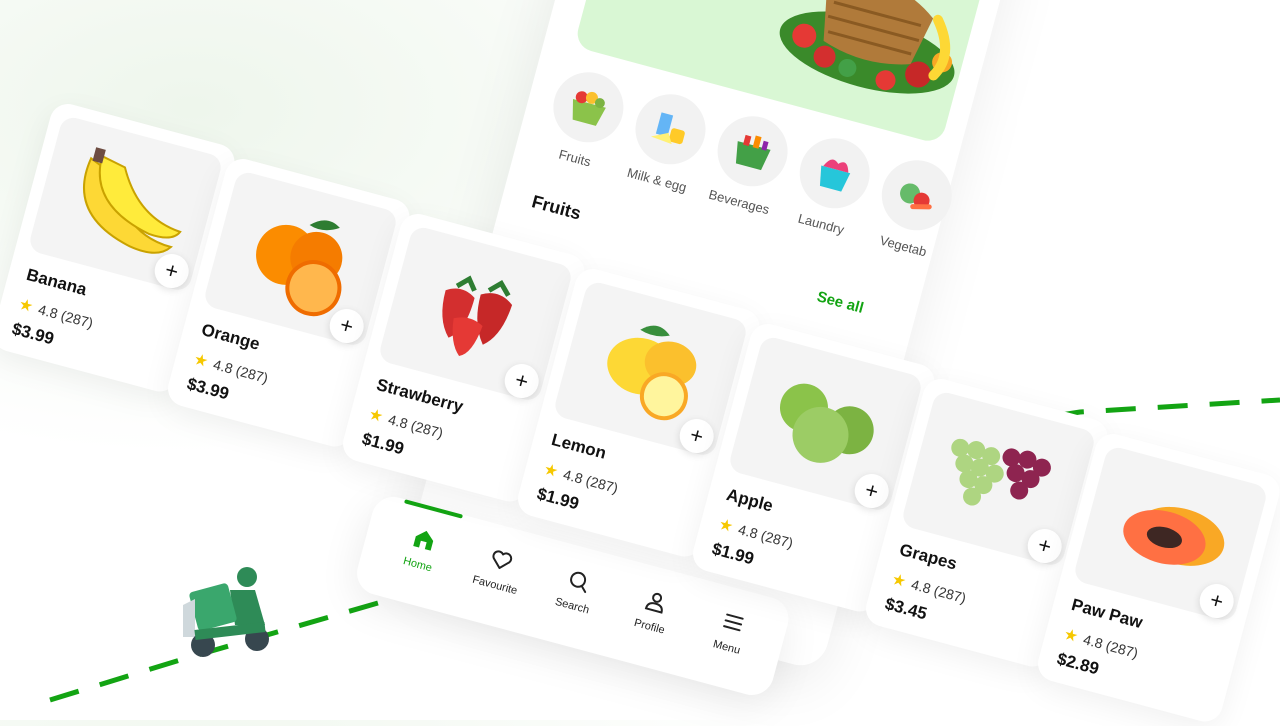 The height and width of the screenshot is (726, 1280). I want to click on nav-home: Home, so click(421, 549).